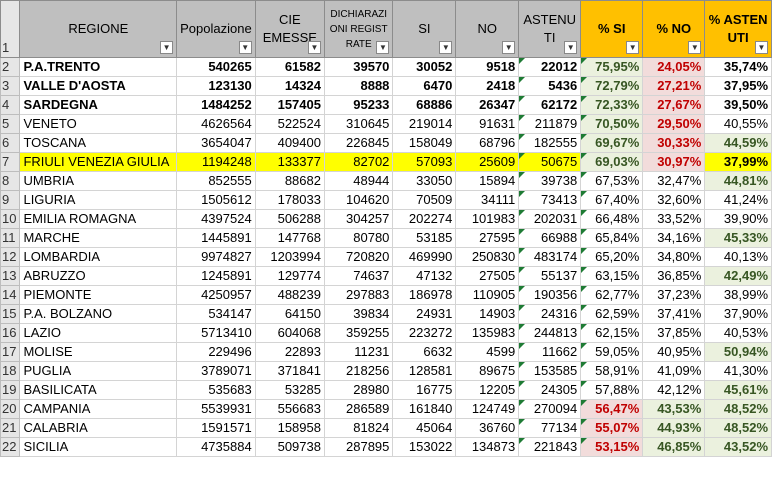  What do you see at coordinates (612, 86) in the screenshot?
I see `cell-pct-si: 72,79%` at bounding box center [612, 86].